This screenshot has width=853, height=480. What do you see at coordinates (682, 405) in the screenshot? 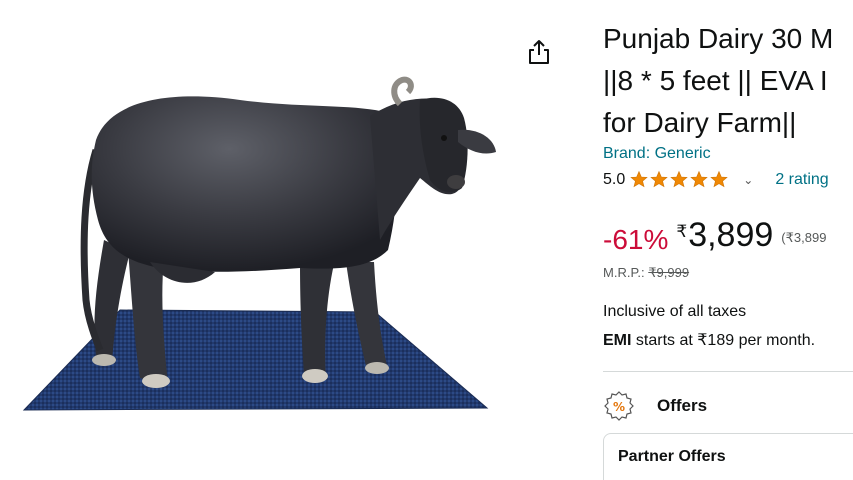
I see `offers-label: Offers` at bounding box center [682, 405].